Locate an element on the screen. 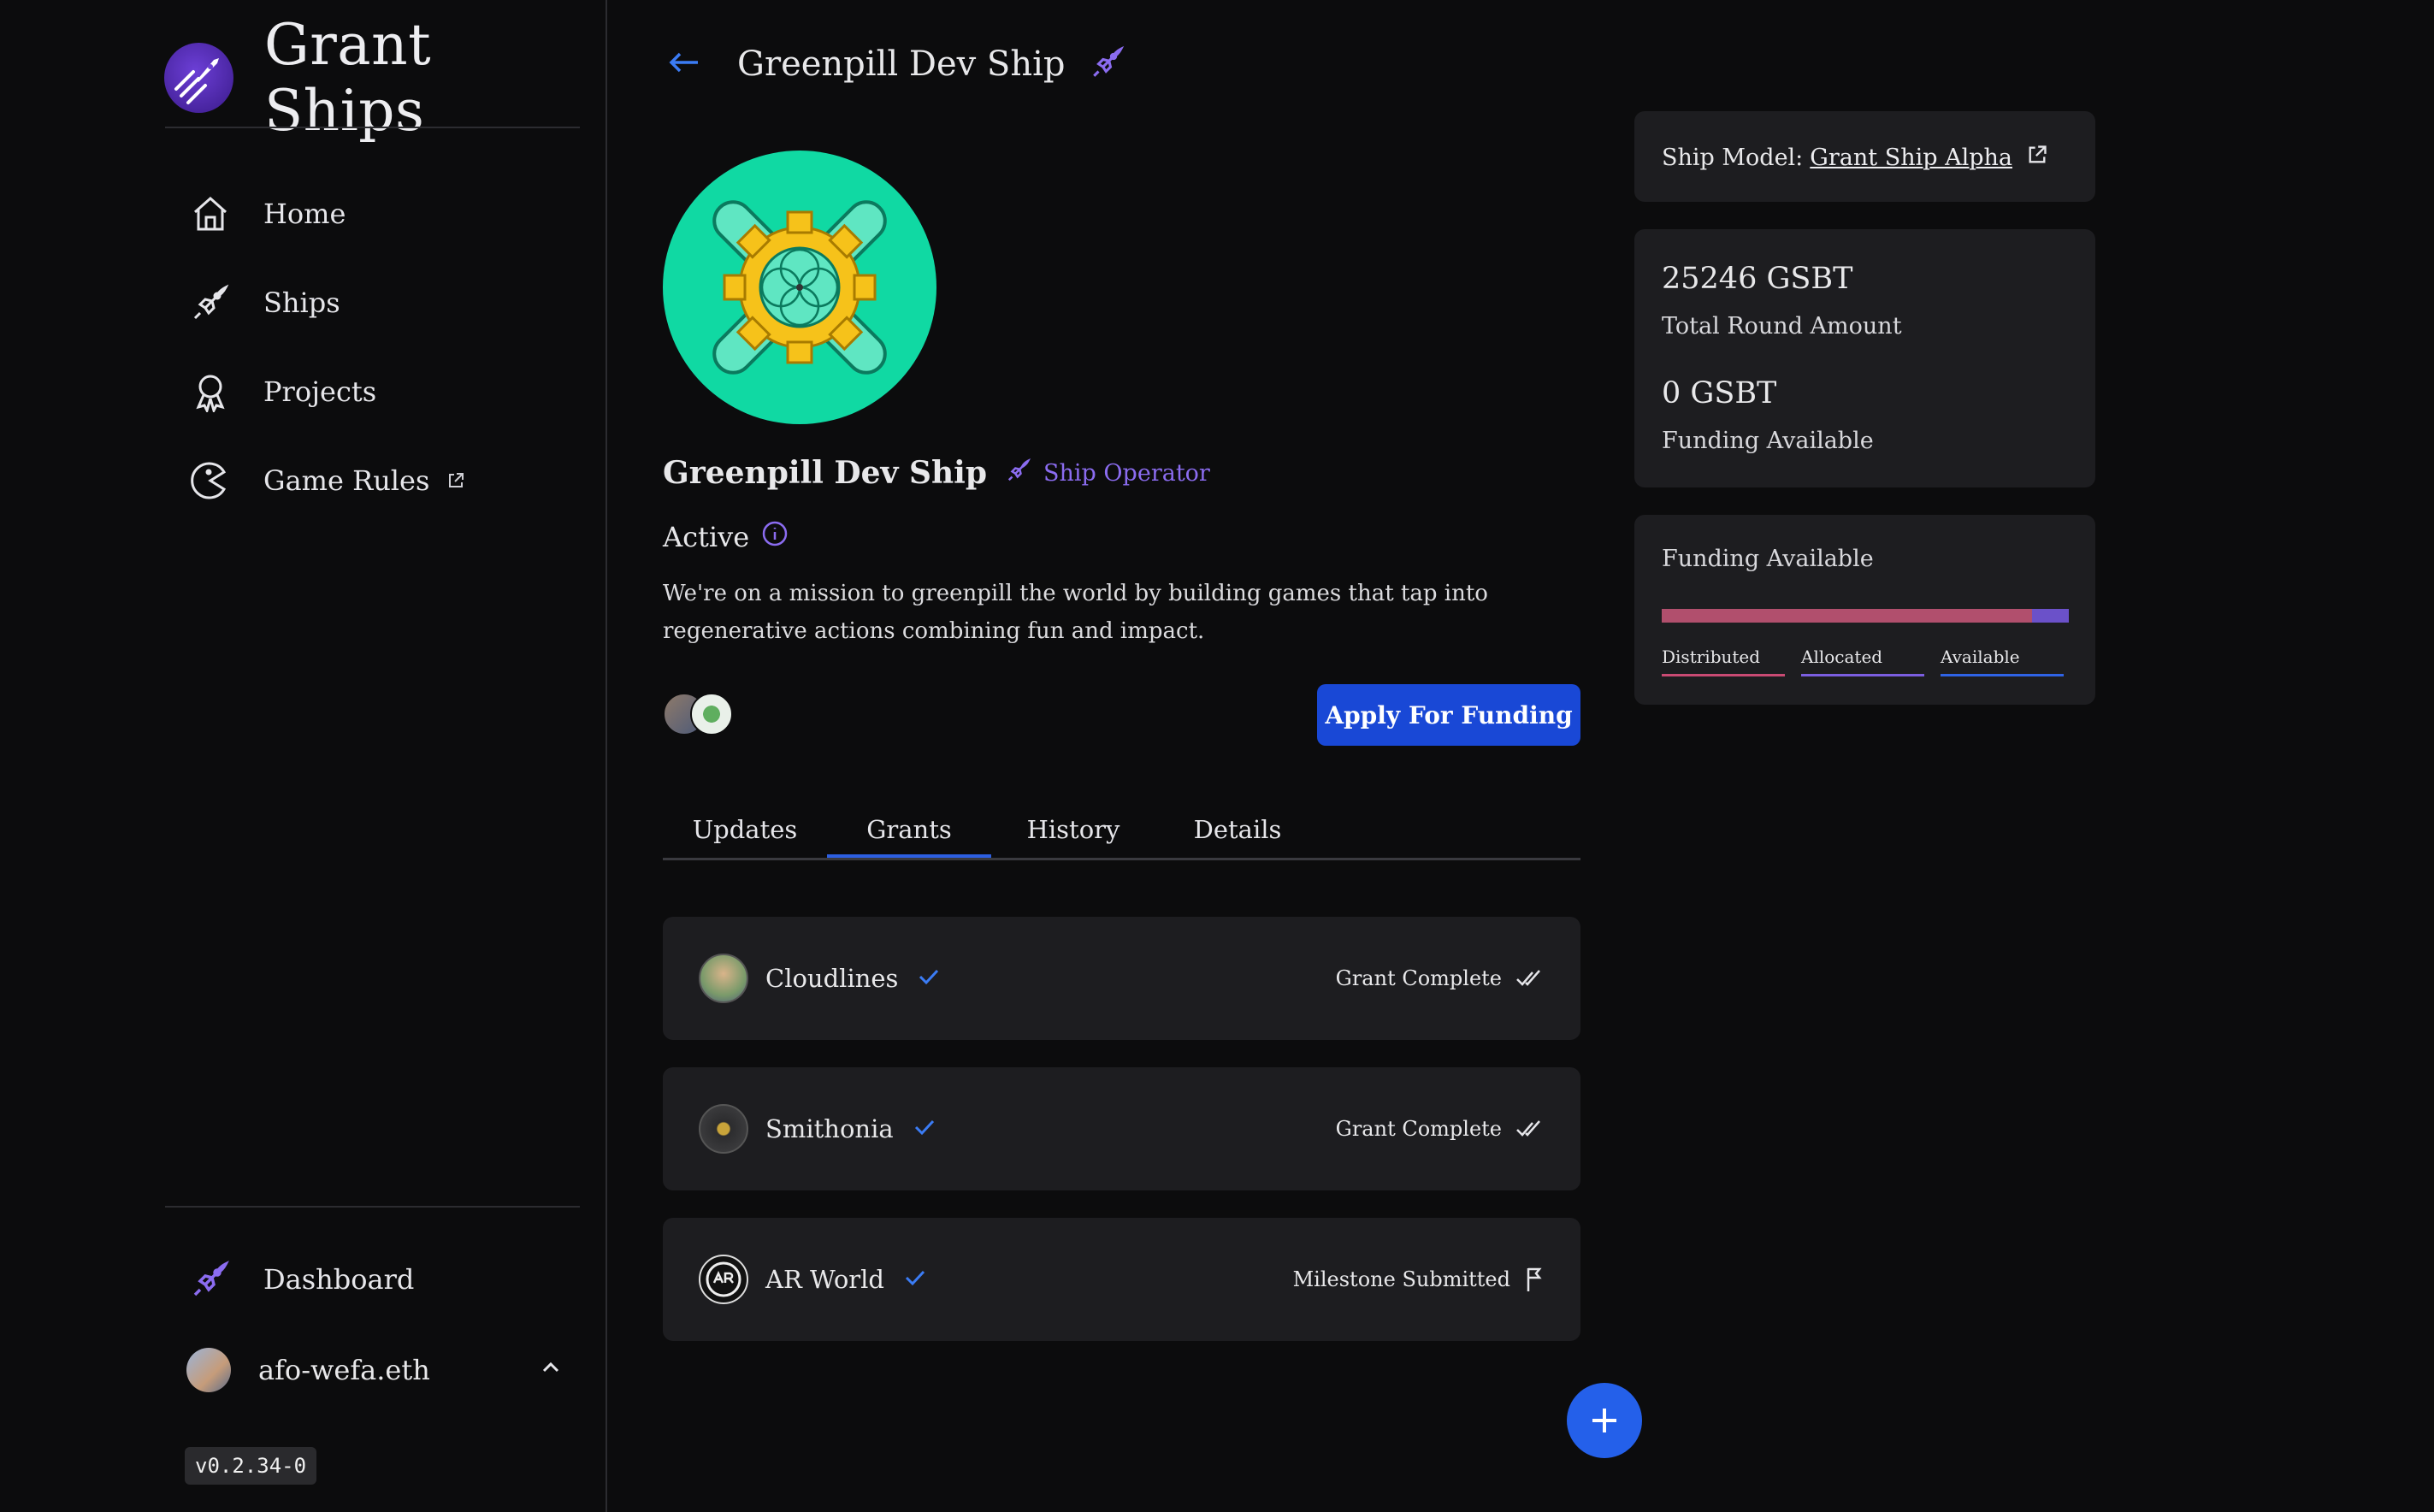 This screenshot has width=2434, height=1512. game-icon is located at coordinates (211, 480).